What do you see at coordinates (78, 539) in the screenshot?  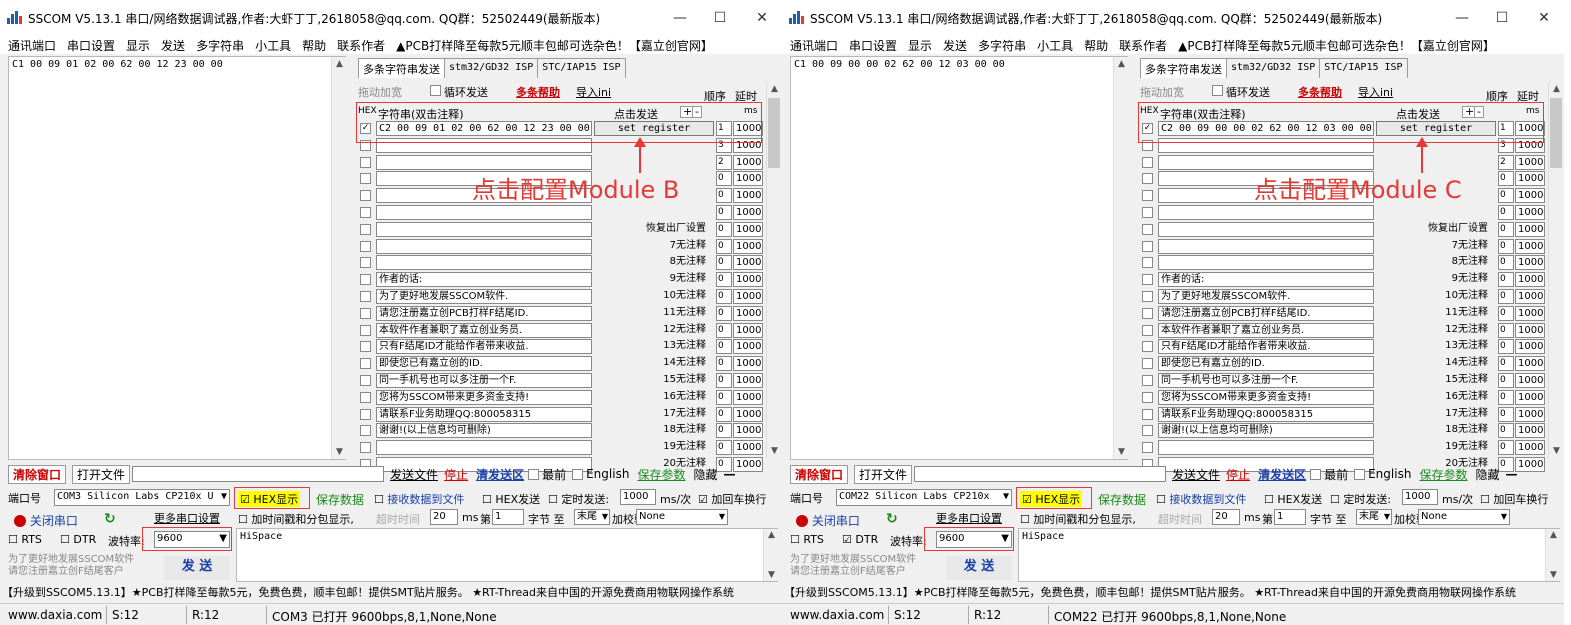 I see `dtr-checkbox: ☐ DTR` at bounding box center [78, 539].